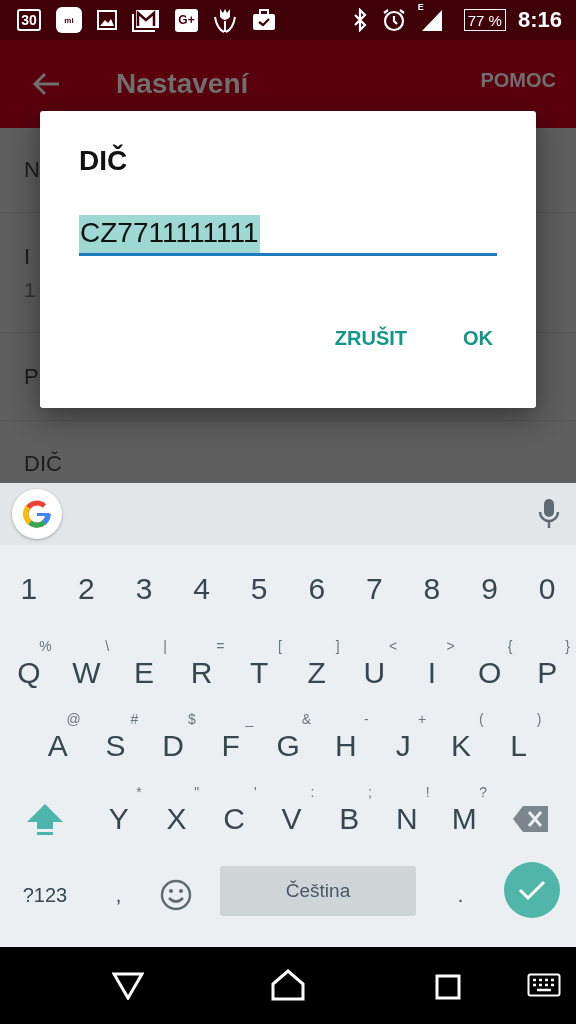 The height and width of the screenshot is (1024, 576). What do you see at coordinates (29, 20) in the screenshot?
I see `calendar-icon: 30` at bounding box center [29, 20].